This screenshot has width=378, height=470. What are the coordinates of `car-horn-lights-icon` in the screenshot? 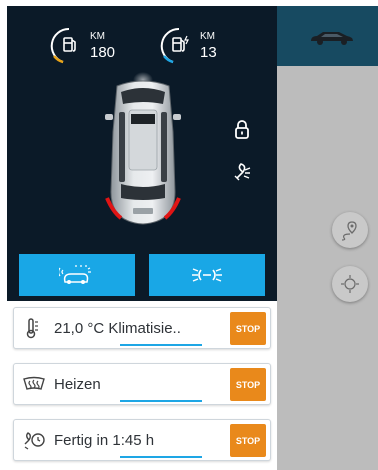 It's located at (75, 274).